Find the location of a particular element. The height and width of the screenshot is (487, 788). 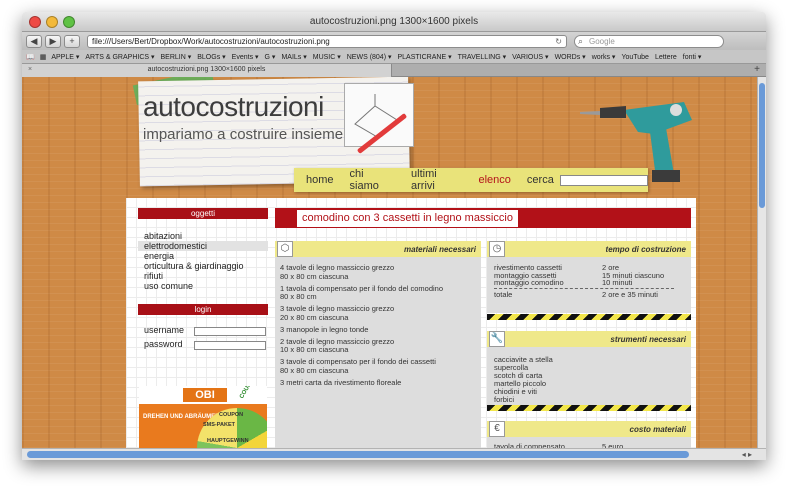

site-logo: autocostruzioni is located at coordinates (233, 107).